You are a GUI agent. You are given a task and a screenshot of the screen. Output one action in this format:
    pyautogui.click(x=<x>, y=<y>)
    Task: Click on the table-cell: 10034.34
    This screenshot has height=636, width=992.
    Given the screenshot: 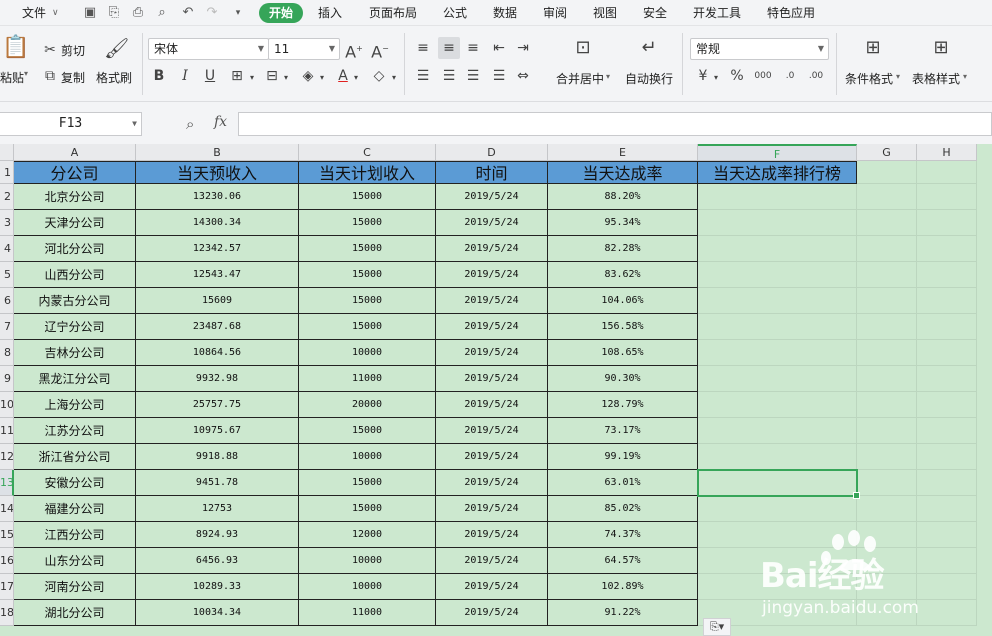 What is the action you would take?
    pyautogui.click(x=217, y=613)
    